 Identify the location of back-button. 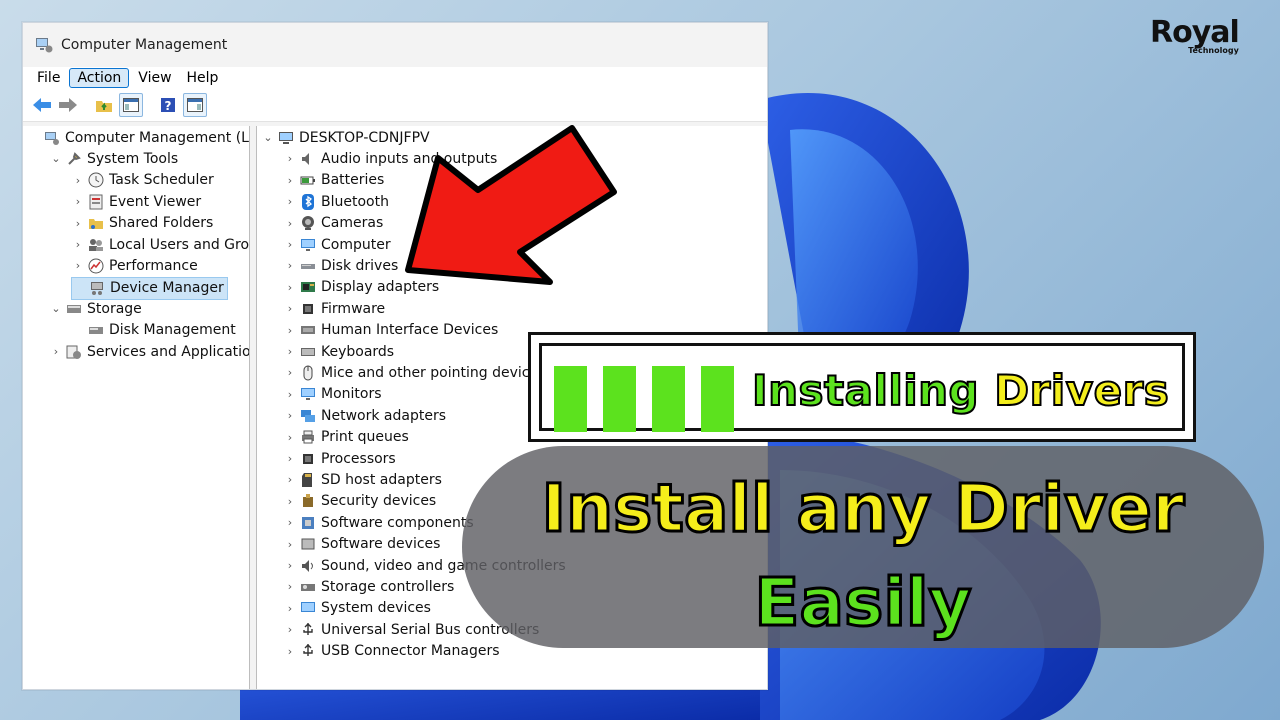
(42, 105).